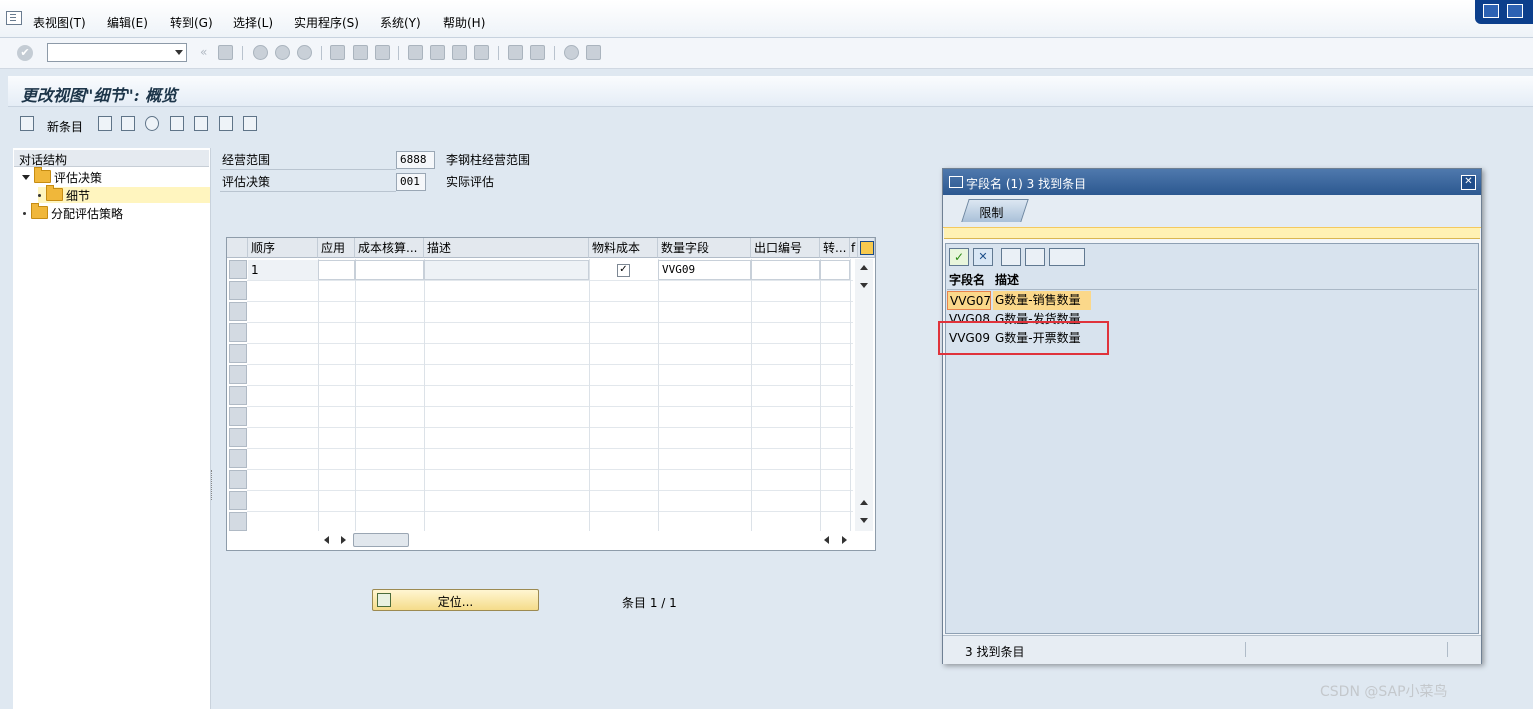 The width and height of the screenshot is (1533, 709). I want to click on tree-node-assign-strategy: 分配评估策略, so click(73, 212).